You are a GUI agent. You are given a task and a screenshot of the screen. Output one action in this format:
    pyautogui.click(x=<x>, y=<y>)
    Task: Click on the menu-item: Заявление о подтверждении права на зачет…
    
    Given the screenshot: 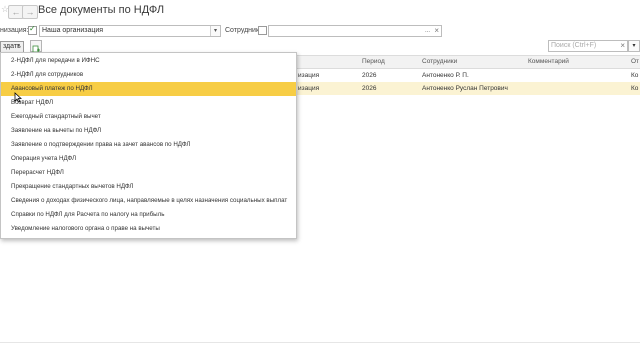 What is the action you would take?
    pyautogui.click(x=148, y=145)
    